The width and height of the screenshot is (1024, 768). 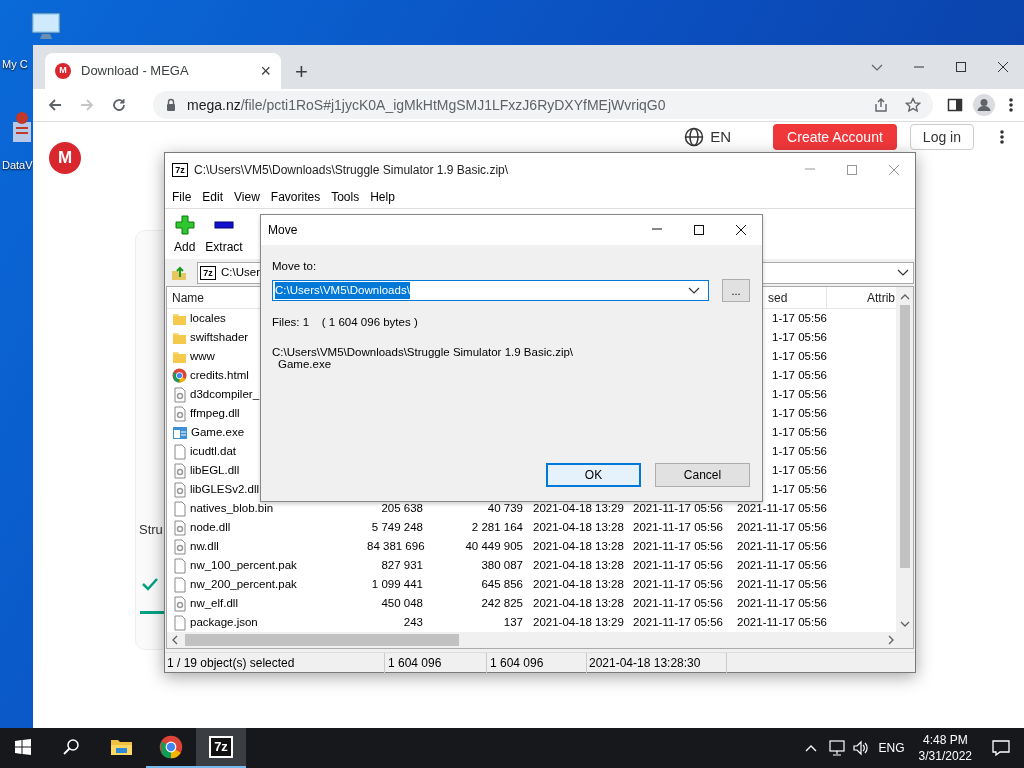 What do you see at coordinates (175, 640) in the screenshot?
I see `scroll-left-icon` at bounding box center [175, 640].